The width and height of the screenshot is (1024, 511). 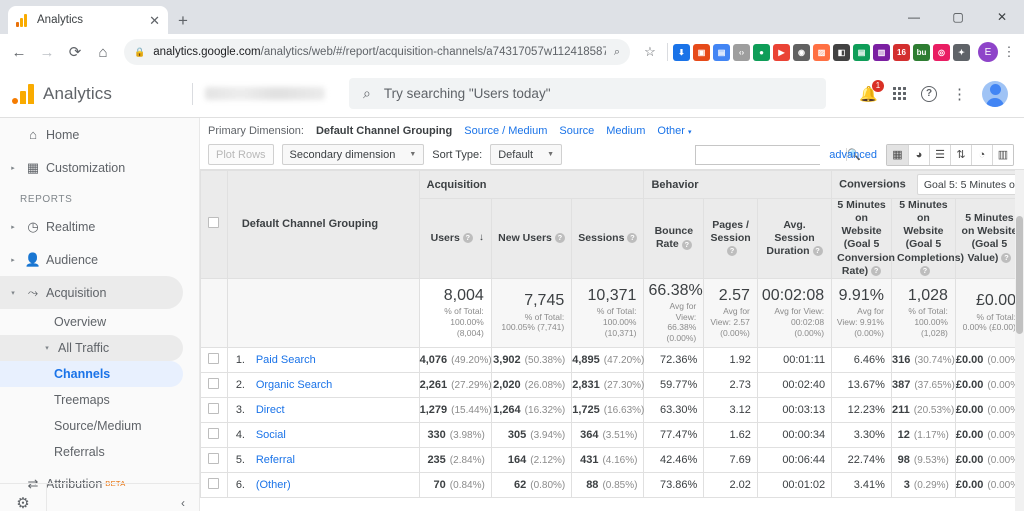 What do you see at coordinates (353, 154) in the screenshot?
I see `secondary-dimension-dropdown: Secondary dimension ▼` at bounding box center [353, 154].